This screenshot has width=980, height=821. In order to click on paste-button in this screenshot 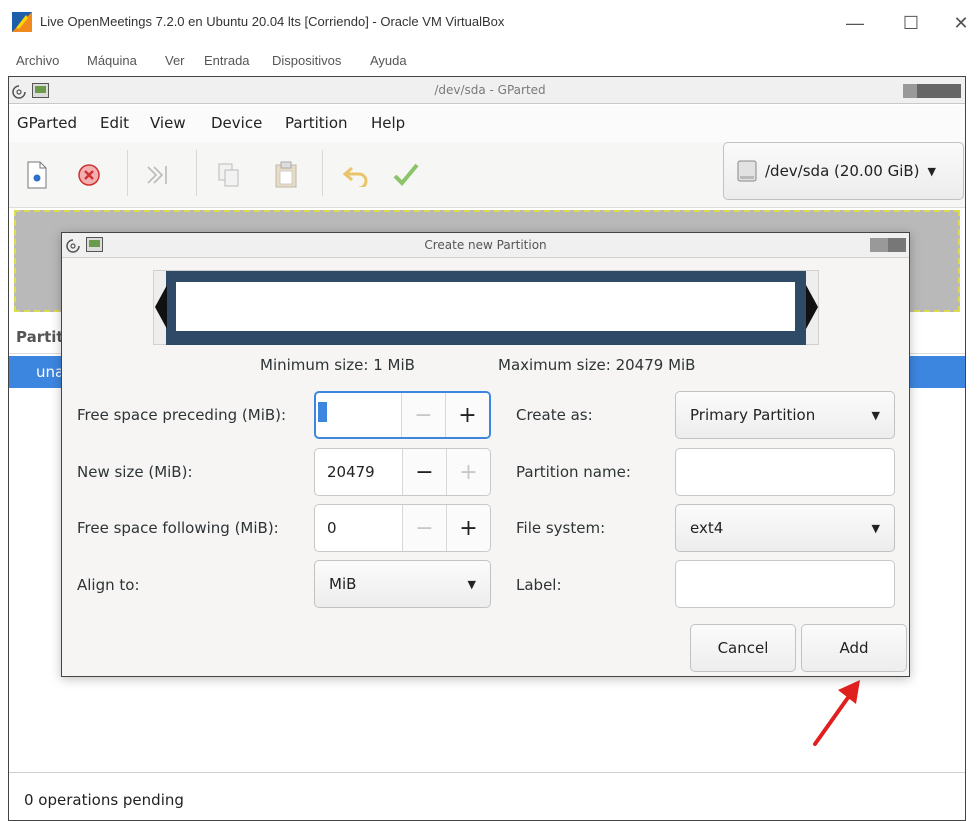, I will do `click(286, 175)`.